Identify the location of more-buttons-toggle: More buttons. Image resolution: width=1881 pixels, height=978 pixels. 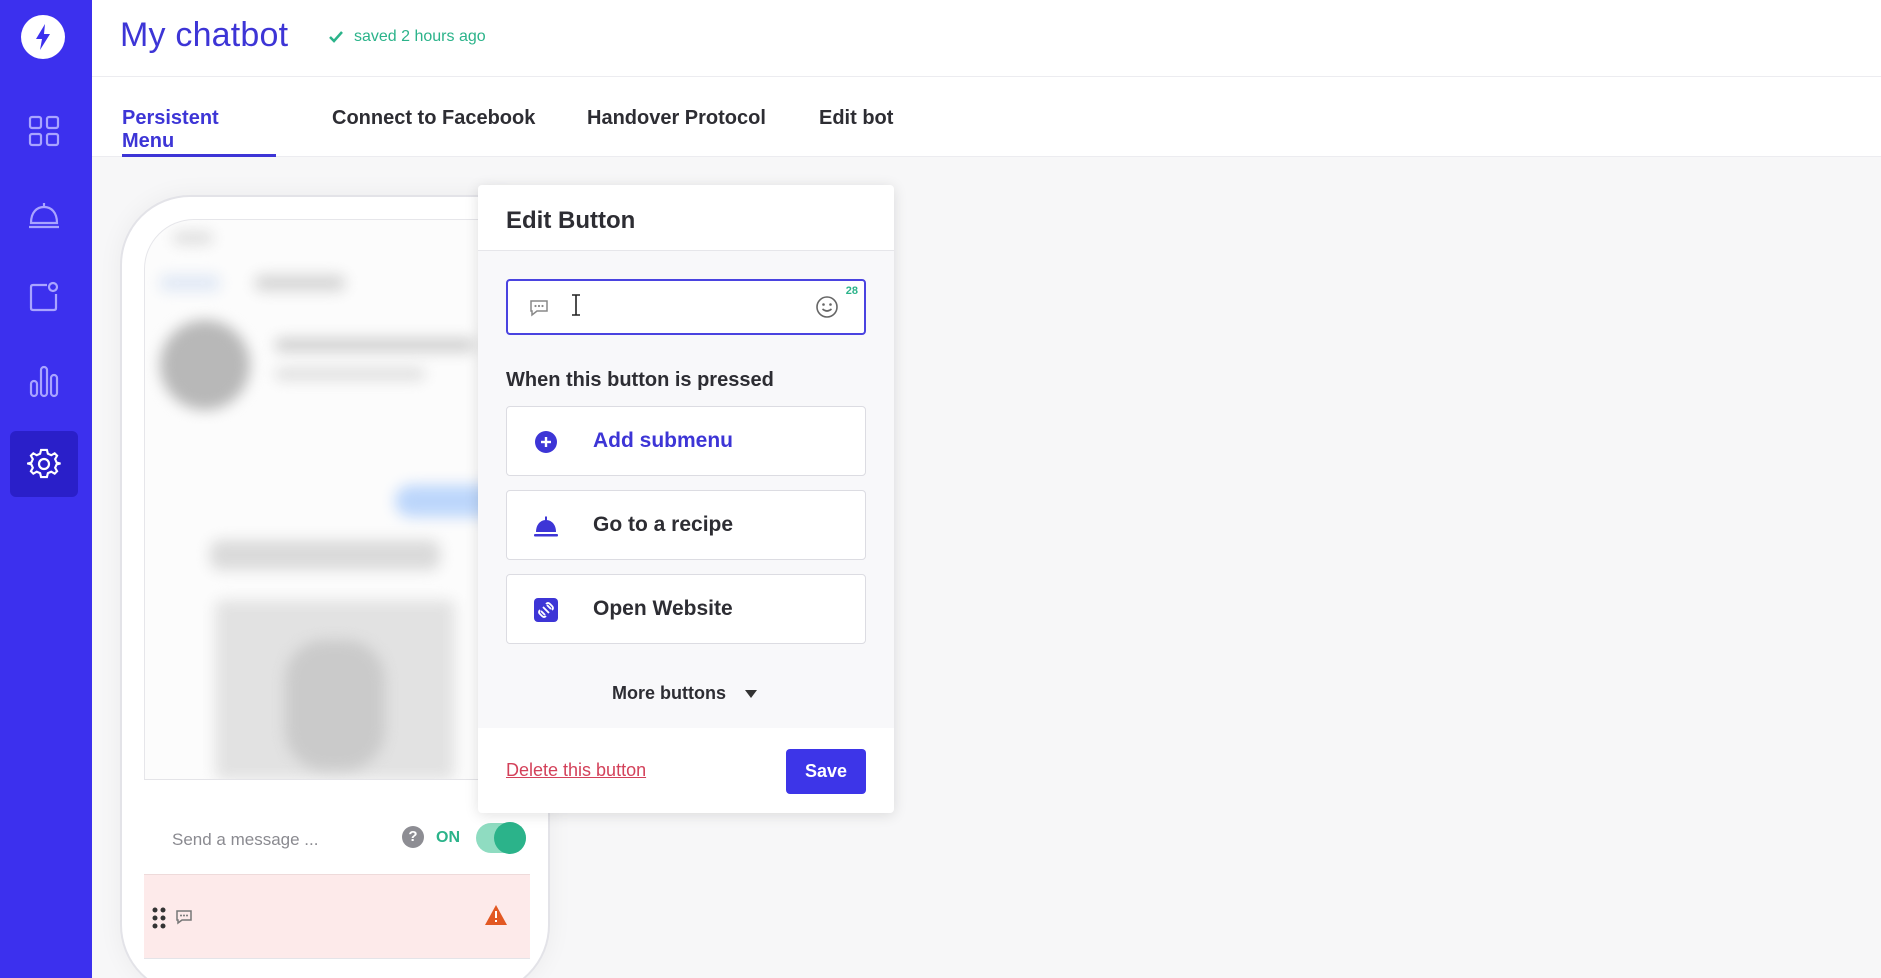
(685, 693).